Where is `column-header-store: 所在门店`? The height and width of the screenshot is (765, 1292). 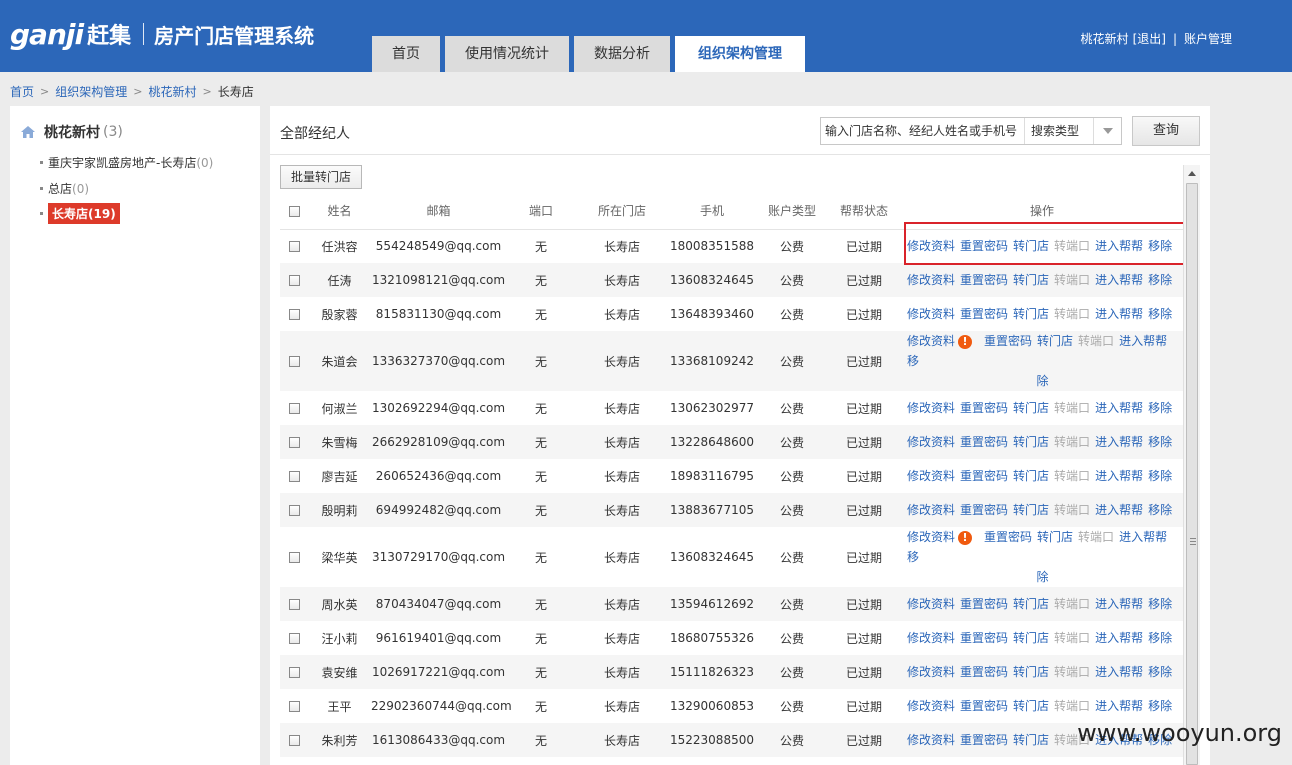 column-header-store: 所在门店 is located at coordinates (622, 211).